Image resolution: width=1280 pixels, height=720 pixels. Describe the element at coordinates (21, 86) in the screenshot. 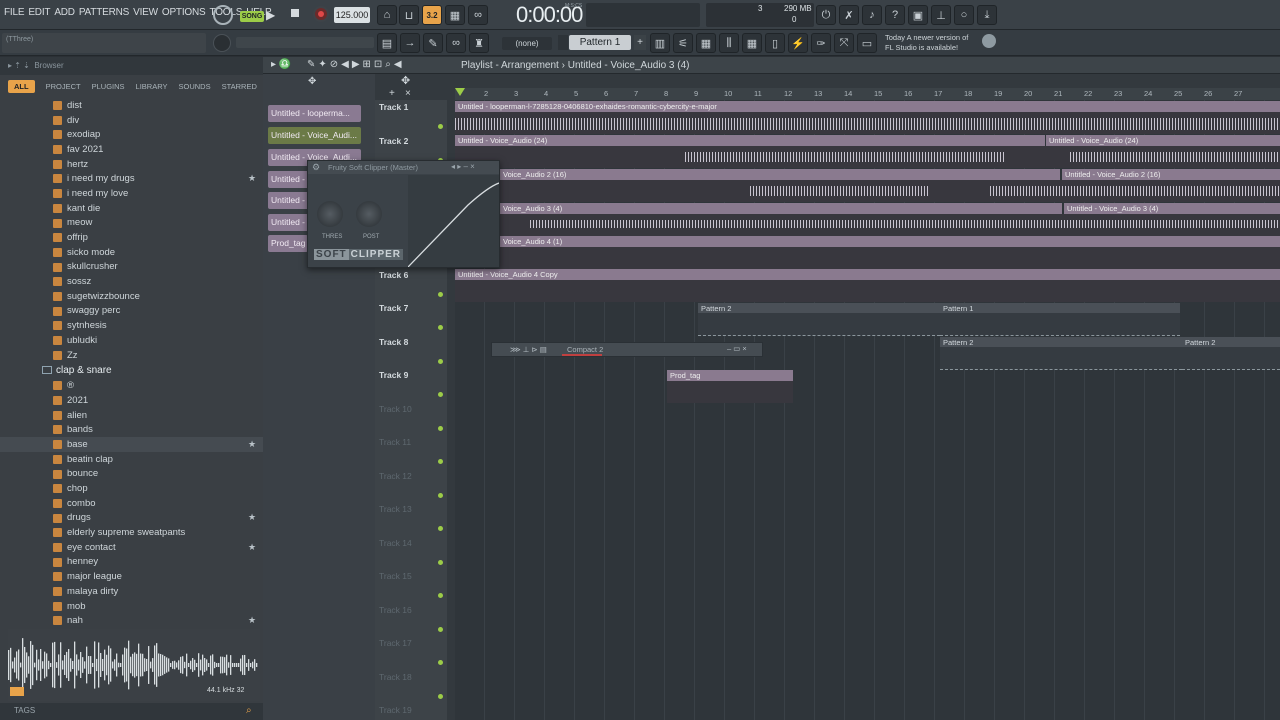

I see `tab-all: ALL` at that location.